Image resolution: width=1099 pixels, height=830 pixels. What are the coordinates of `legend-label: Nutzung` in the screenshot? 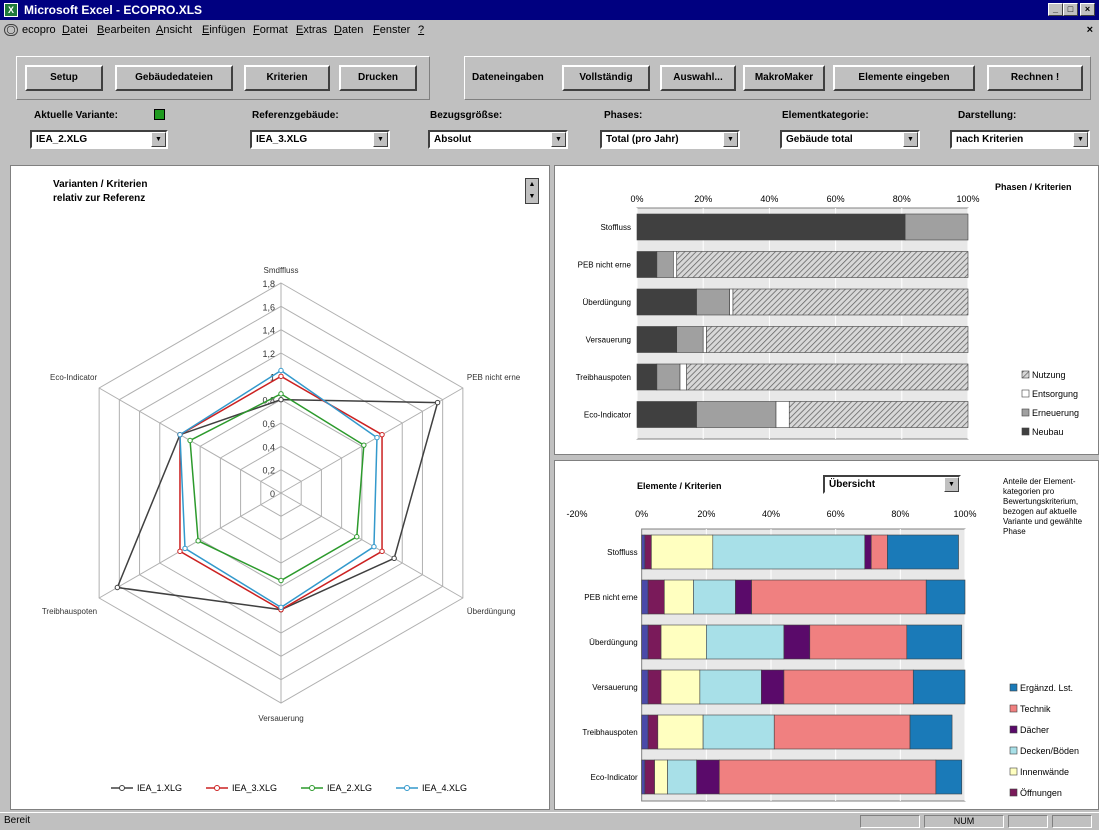 It's located at (1049, 375).